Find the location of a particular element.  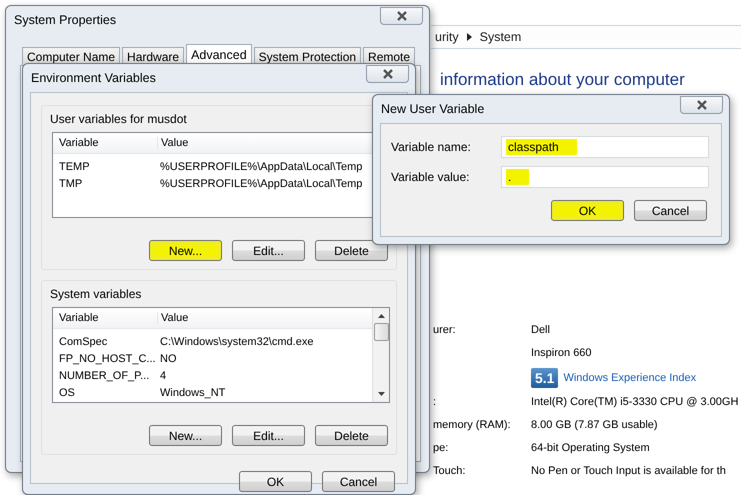

group-label: User variables for musdot is located at coordinates (119, 119).